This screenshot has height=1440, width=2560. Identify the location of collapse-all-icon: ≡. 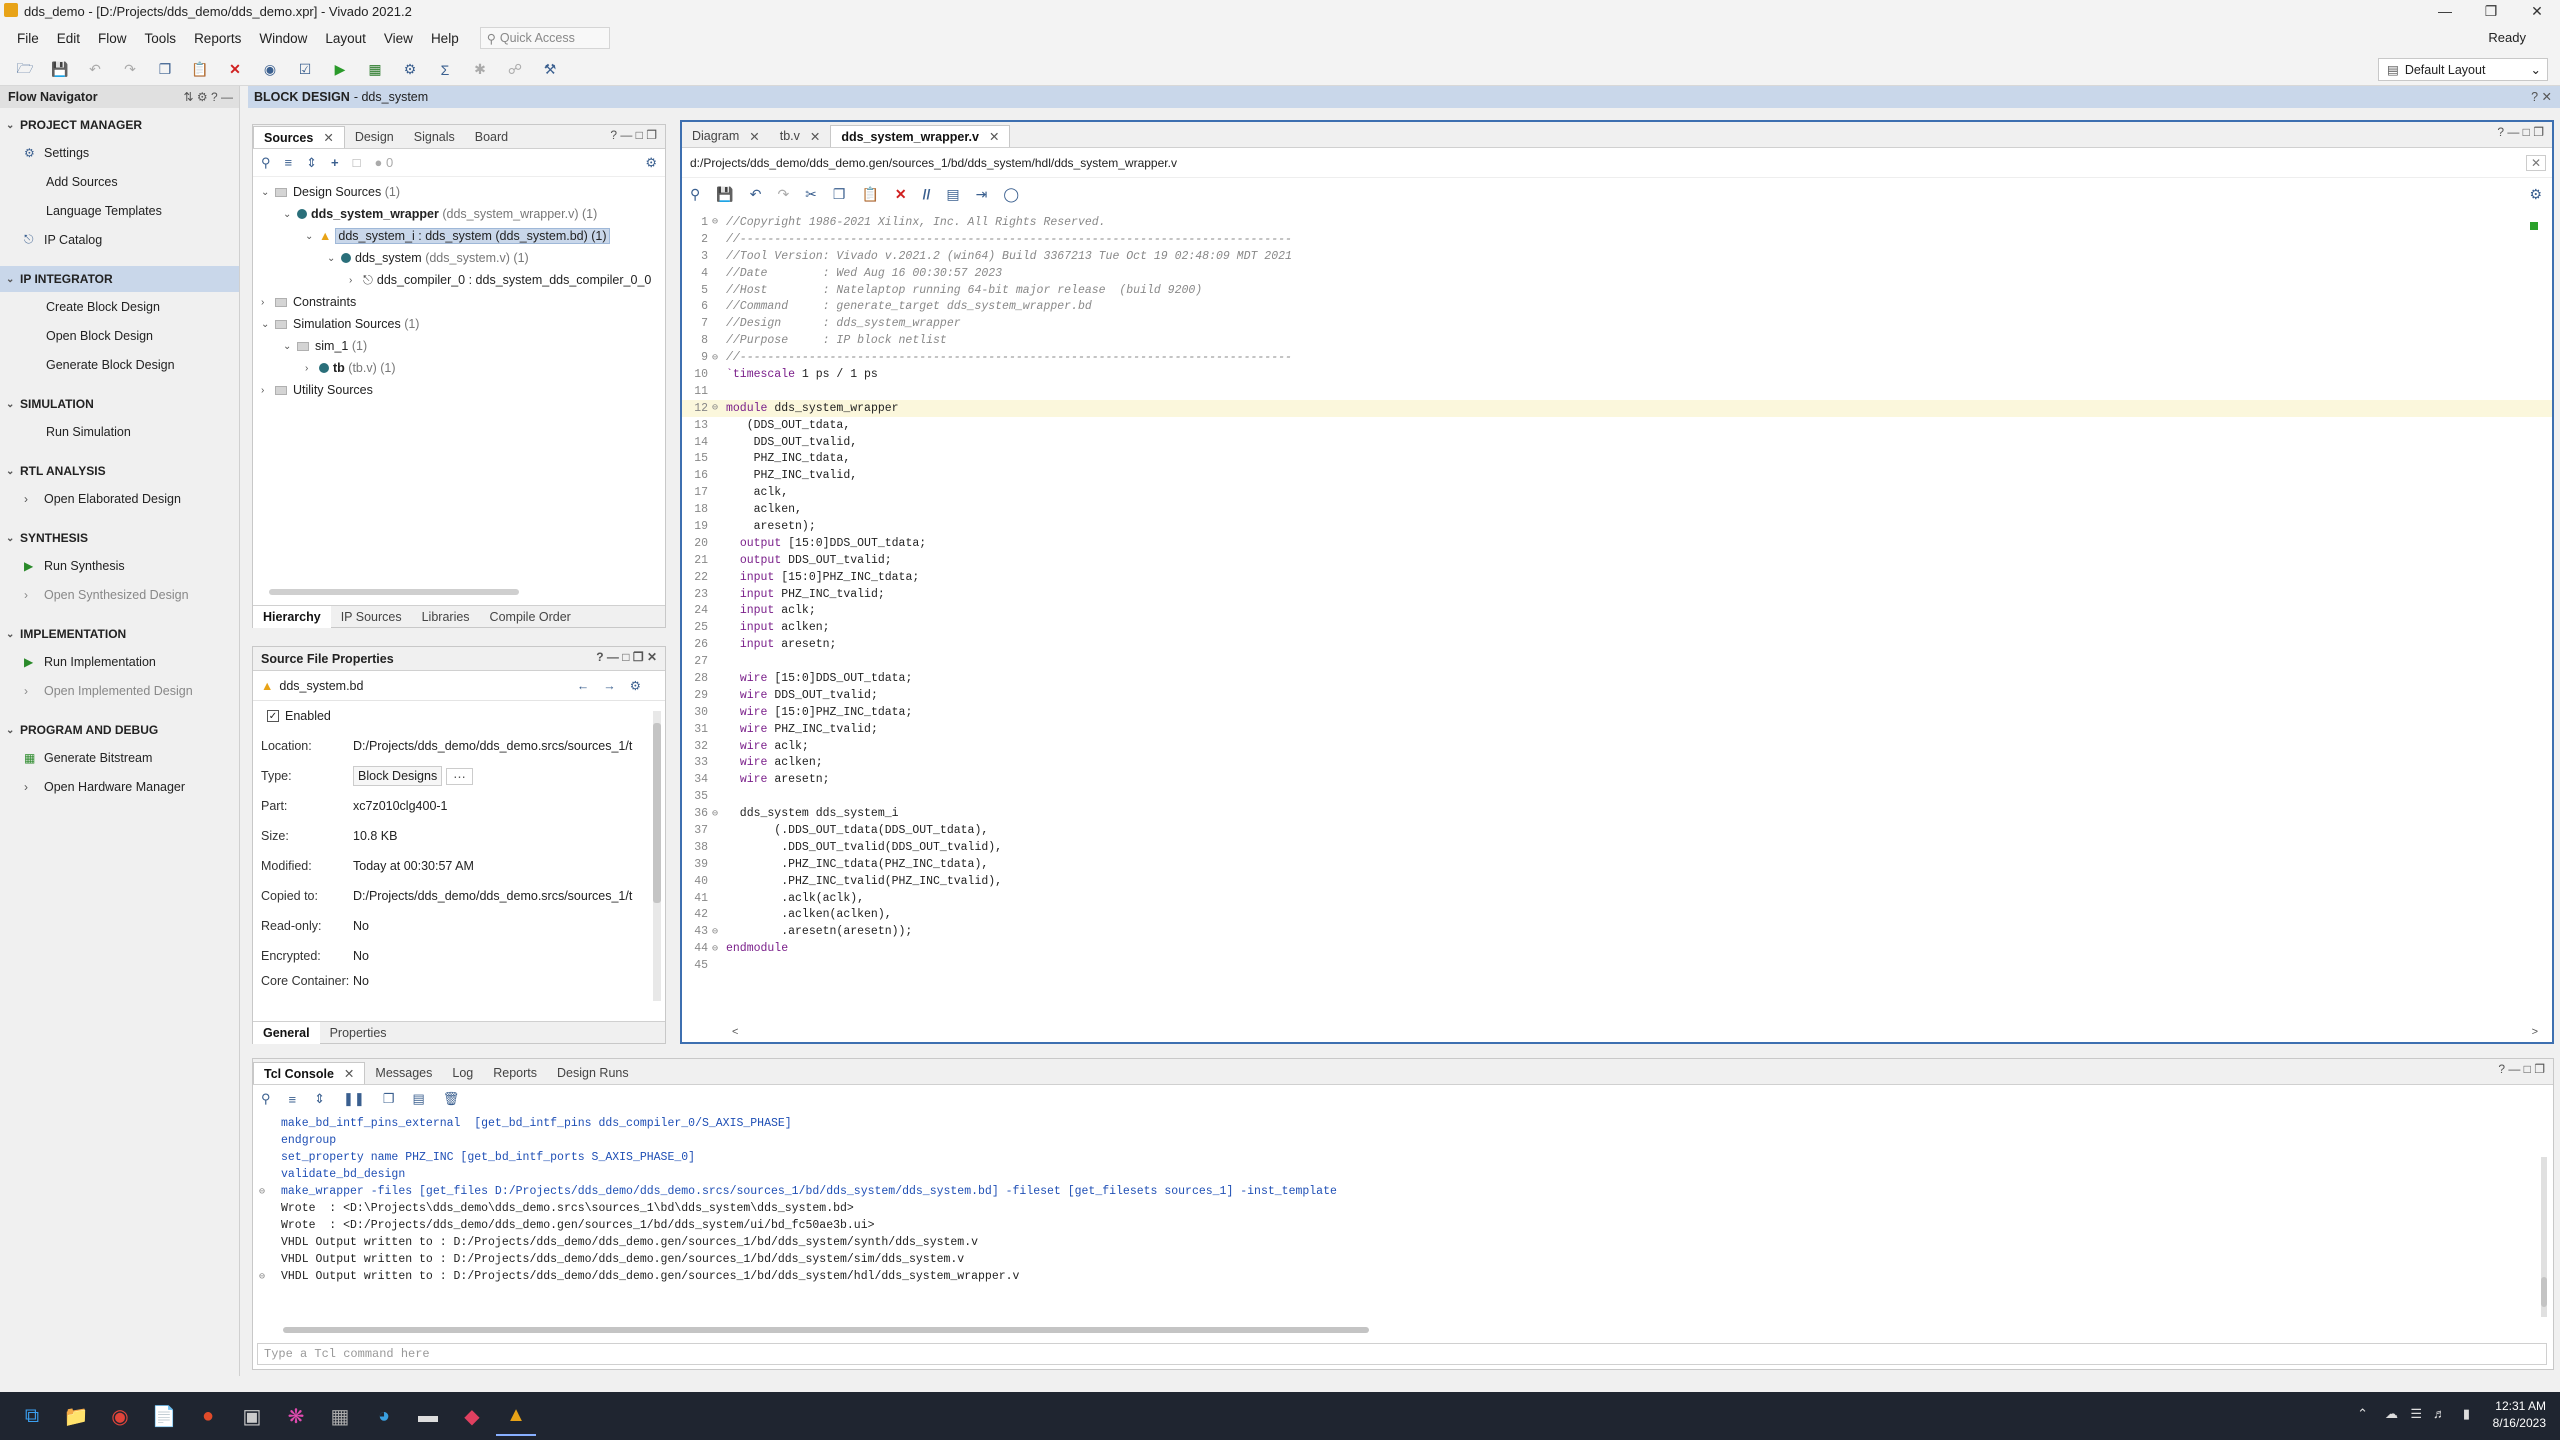
(289, 162).